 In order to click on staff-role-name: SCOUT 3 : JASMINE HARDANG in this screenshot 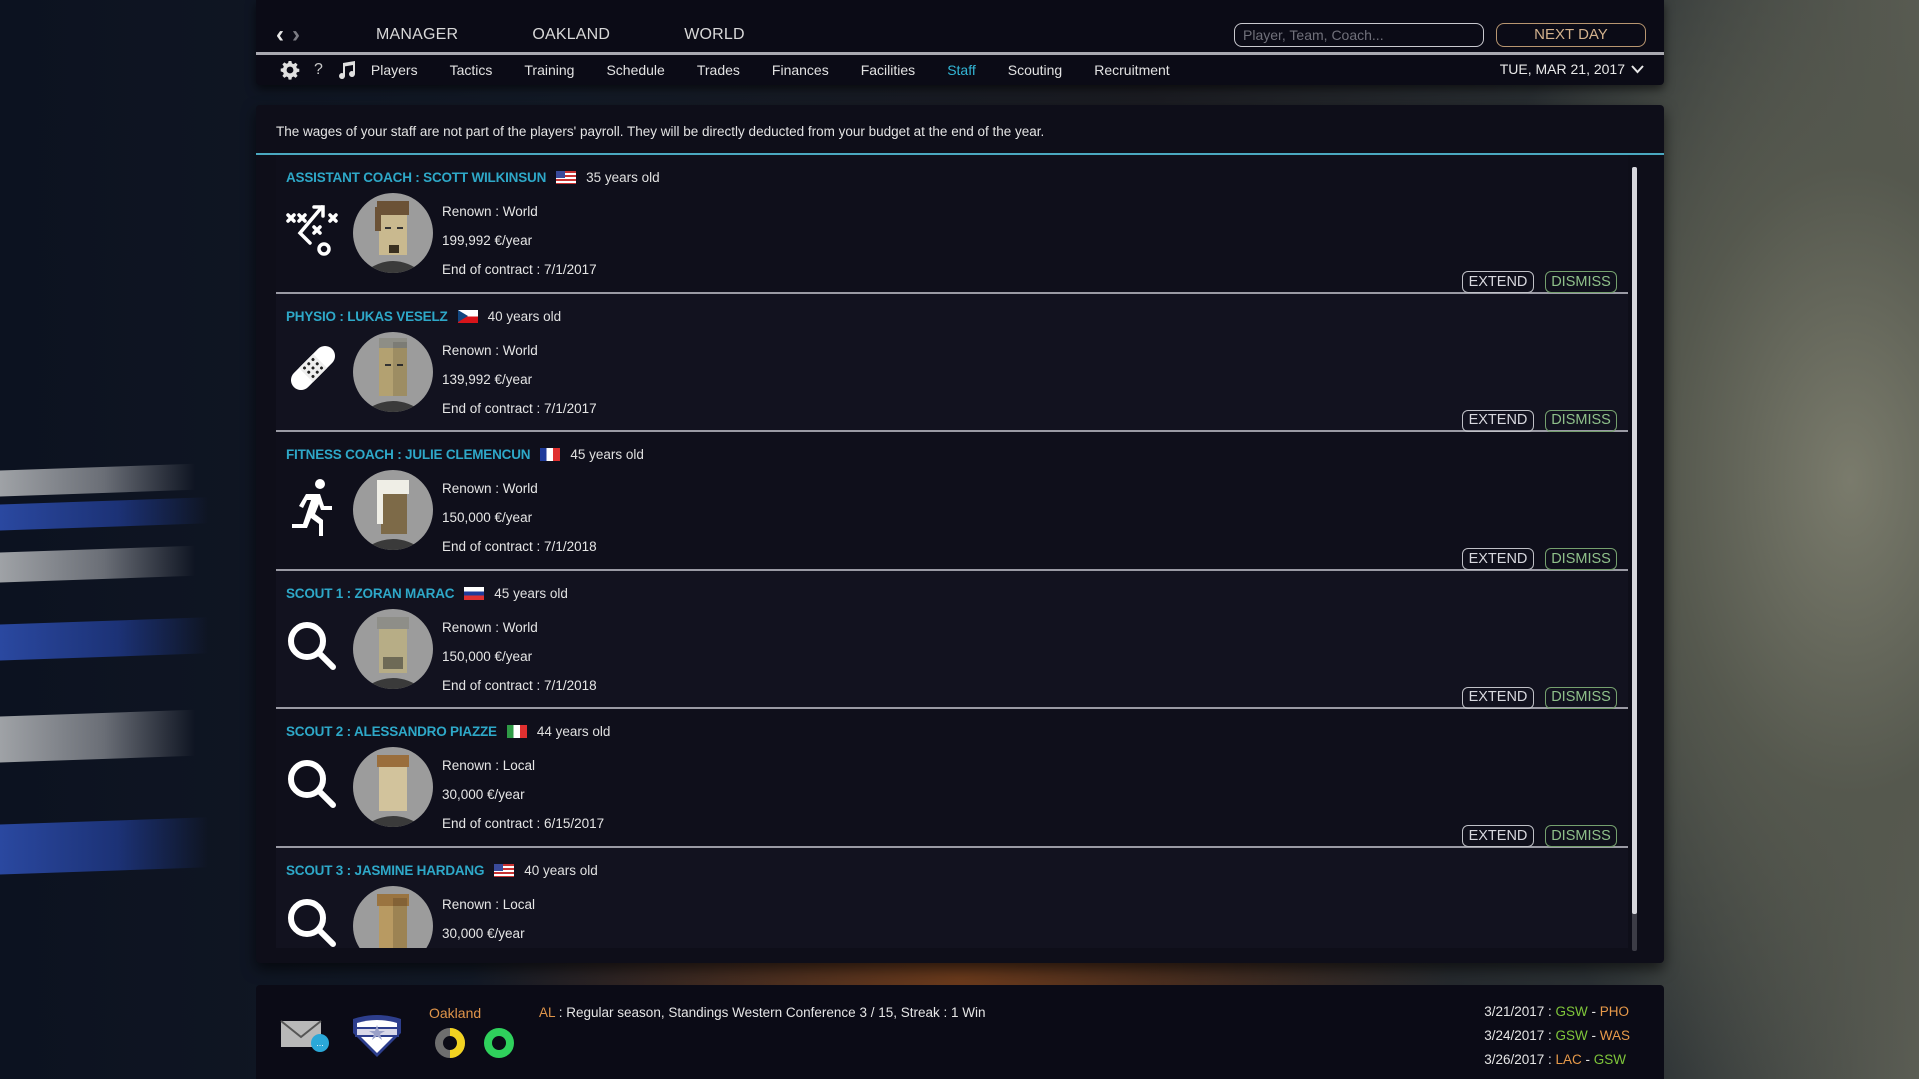, I will do `click(385, 870)`.